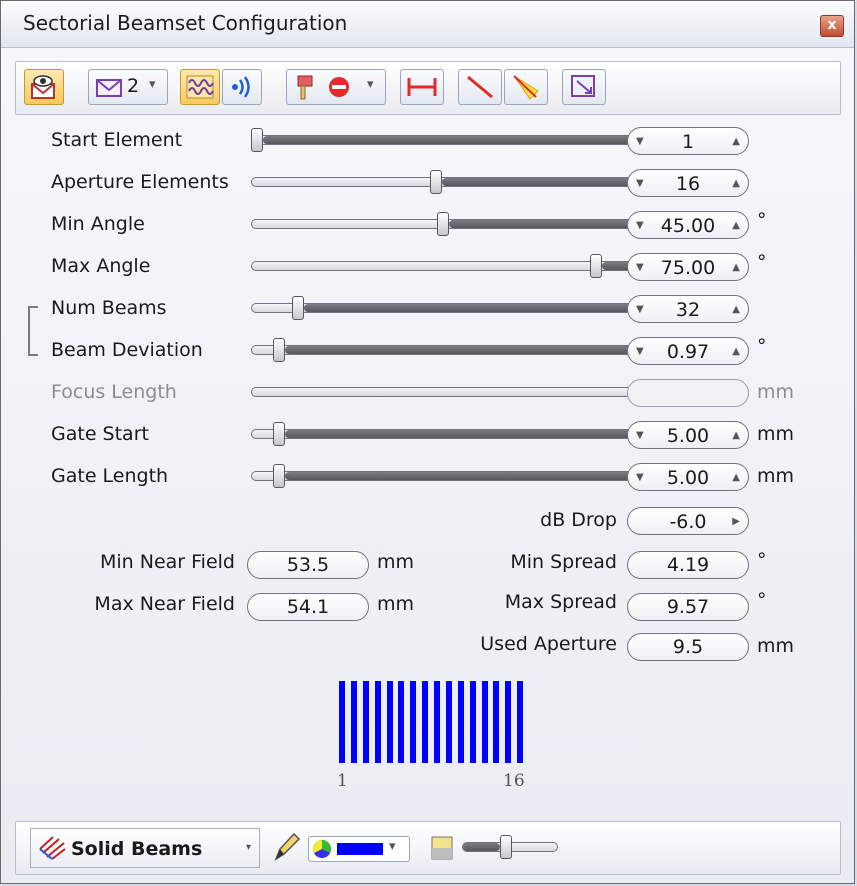  I want to click on max-spread-label: Max Spread, so click(560, 602).